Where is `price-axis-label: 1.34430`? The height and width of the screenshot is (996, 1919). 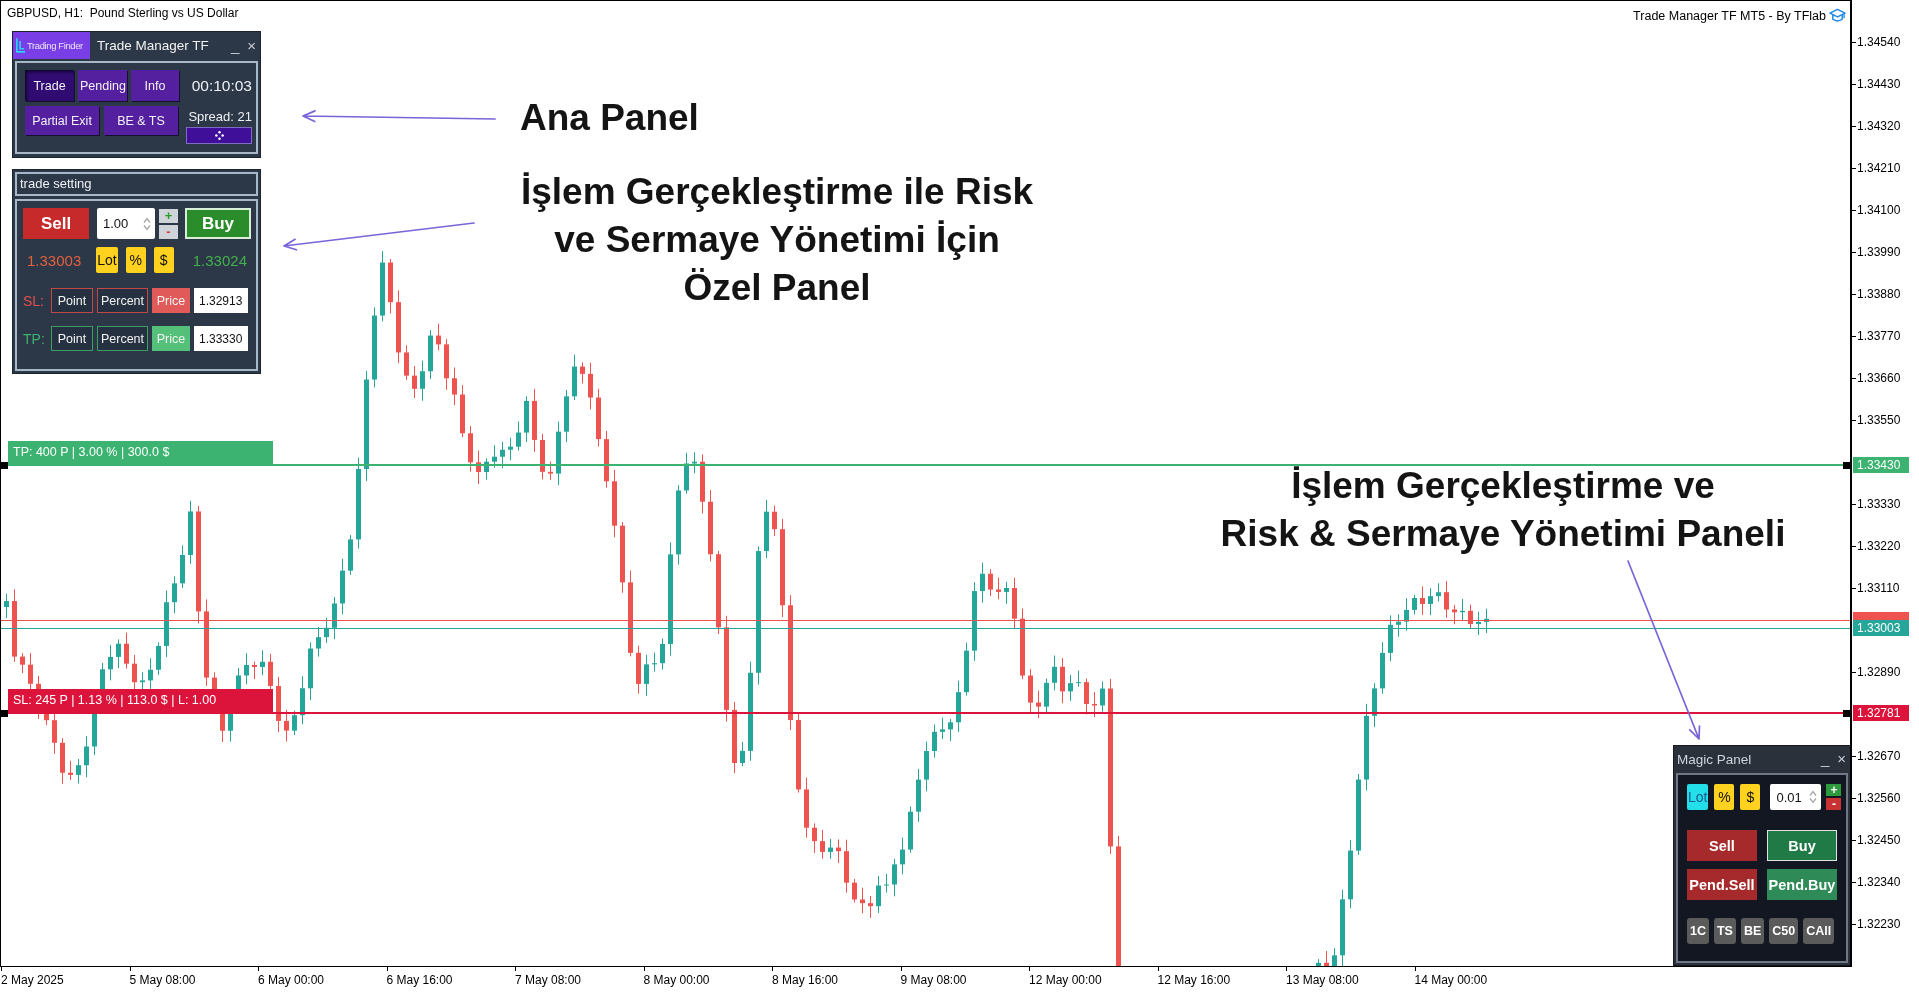
price-axis-label: 1.34430 is located at coordinates (1876, 84).